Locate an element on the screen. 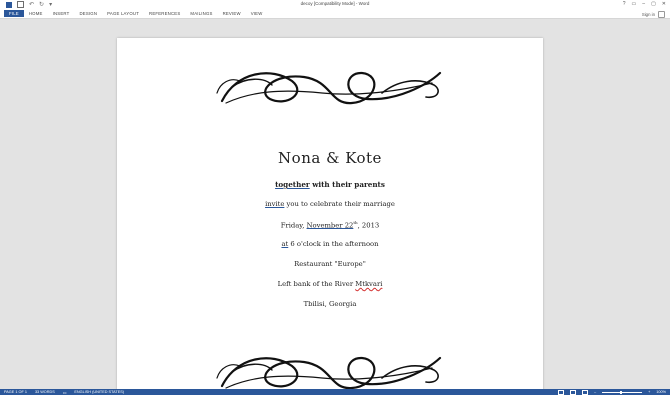 This screenshot has height=414, width=670. zoom-out-button: – is located at coordinates (595, 392).